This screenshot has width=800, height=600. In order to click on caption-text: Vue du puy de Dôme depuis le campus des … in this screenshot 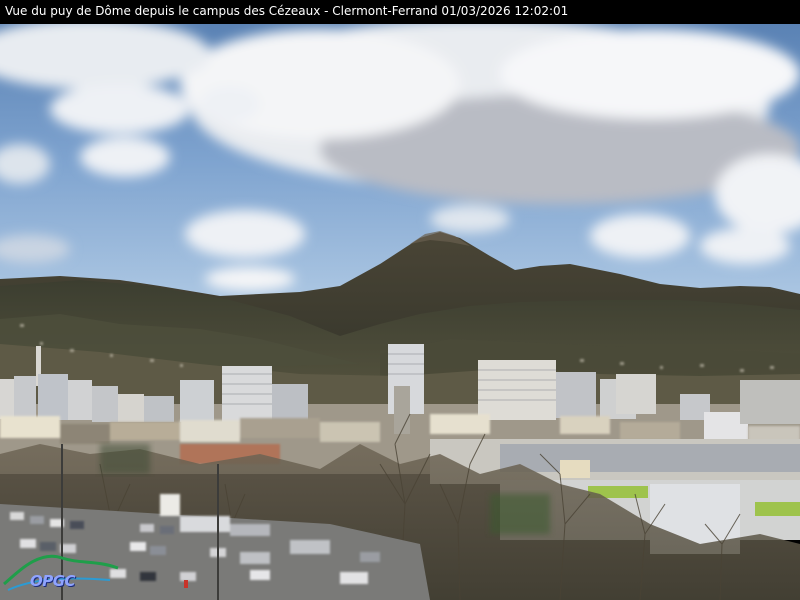, I will do `click(287, 11)`.